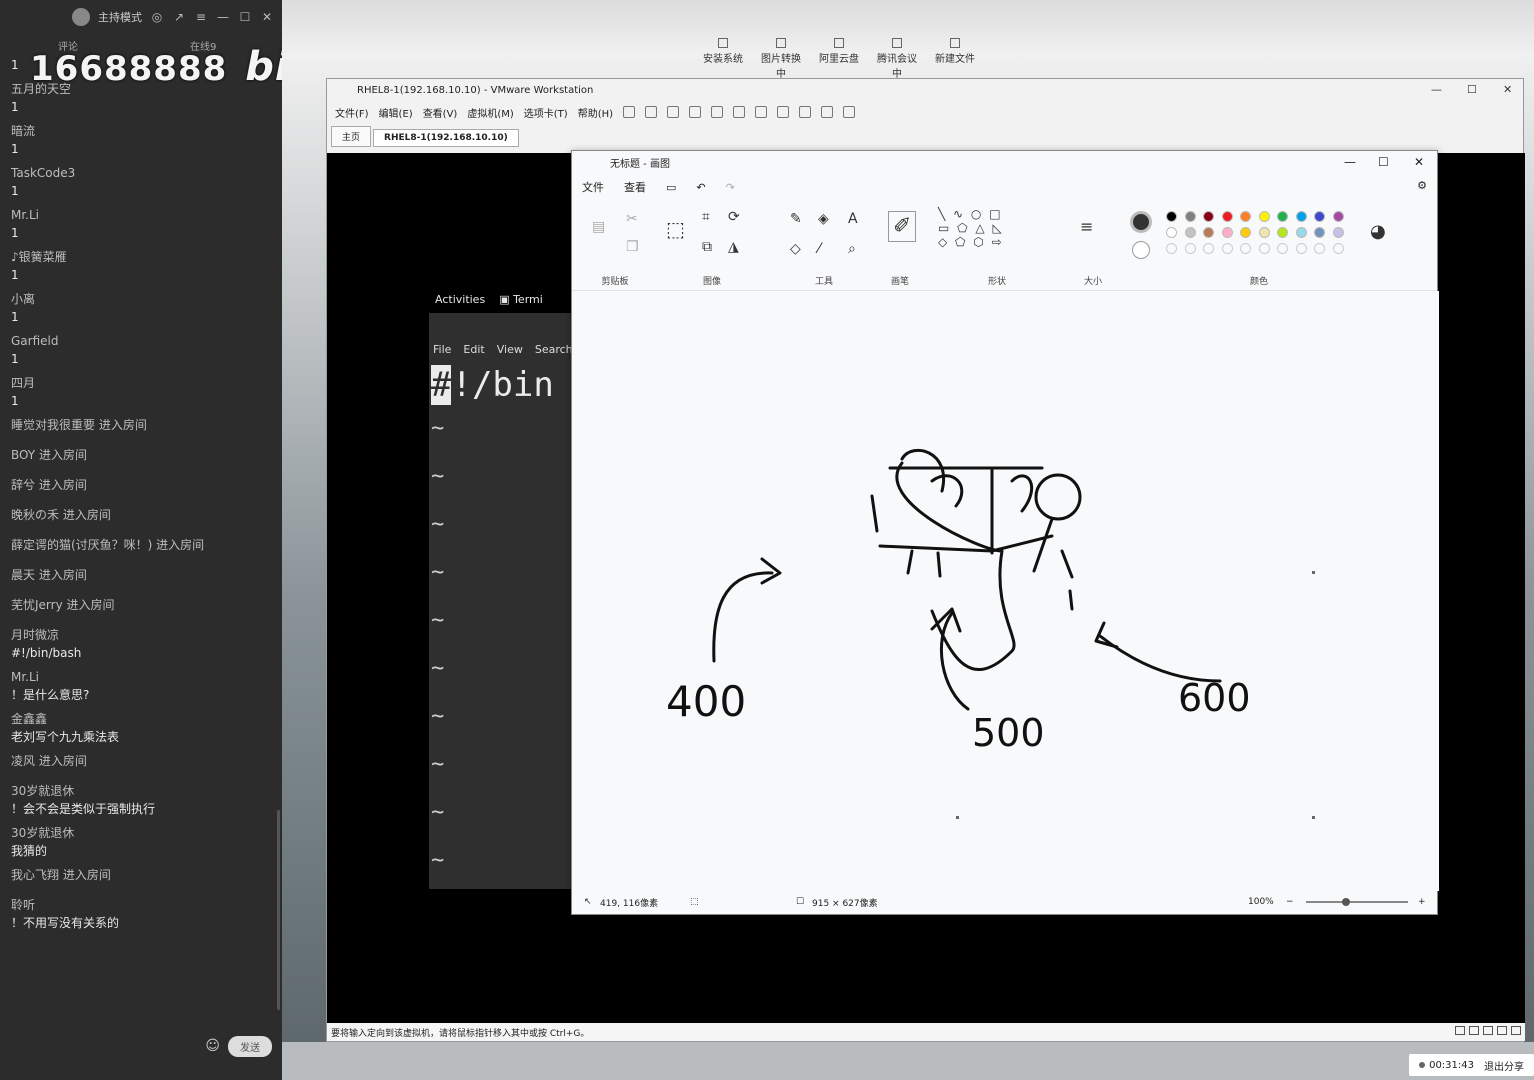  I want to click on terminal-window: File Edit View Search #!/bin ~ ~ ~ ~ ~ ~ ~ ~ ~ ~, so click(504, 601).